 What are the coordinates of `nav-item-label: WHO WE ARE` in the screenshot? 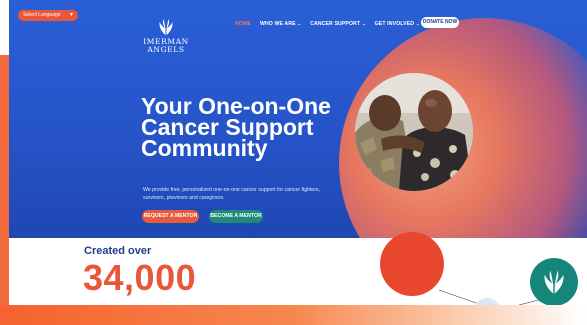 It's located at (277, 24).